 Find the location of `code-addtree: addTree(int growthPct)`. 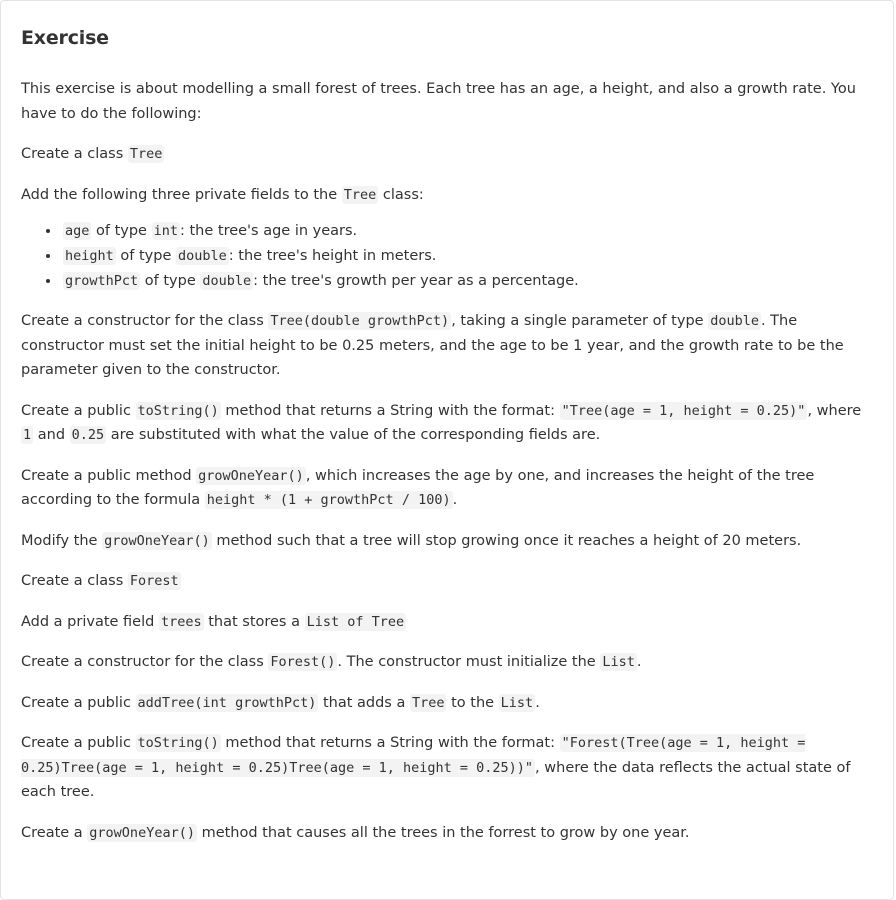

code-addtree: addTree(int growthPct) is located at coordinates (227, 702).